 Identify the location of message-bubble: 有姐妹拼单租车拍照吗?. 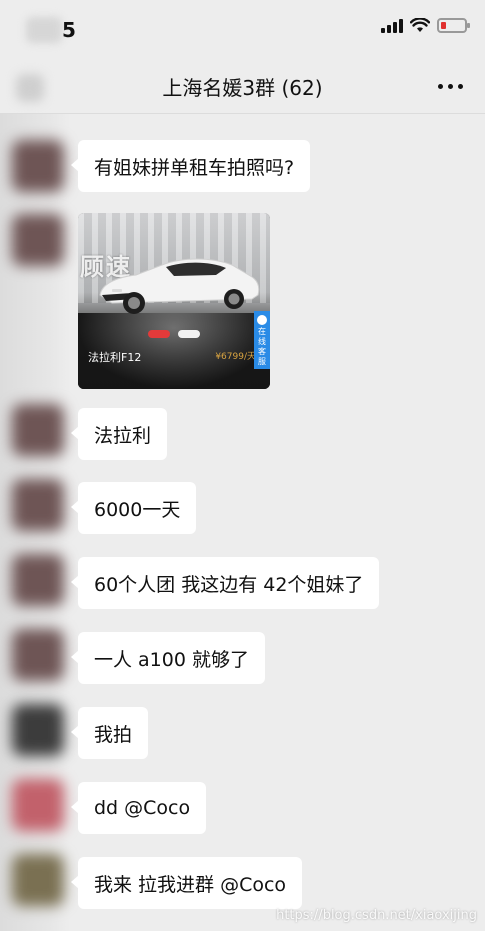
(190, 166).